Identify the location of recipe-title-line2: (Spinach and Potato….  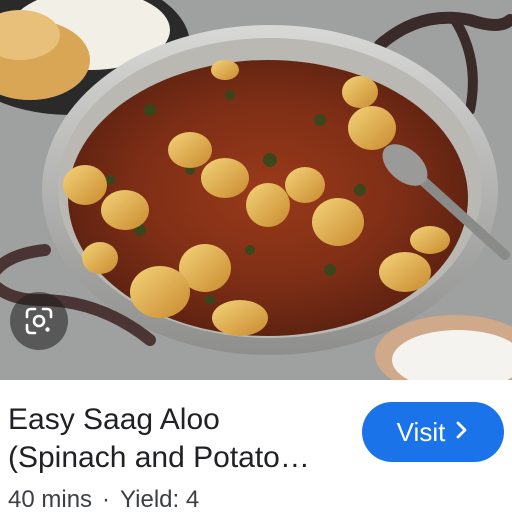
(159, 457).